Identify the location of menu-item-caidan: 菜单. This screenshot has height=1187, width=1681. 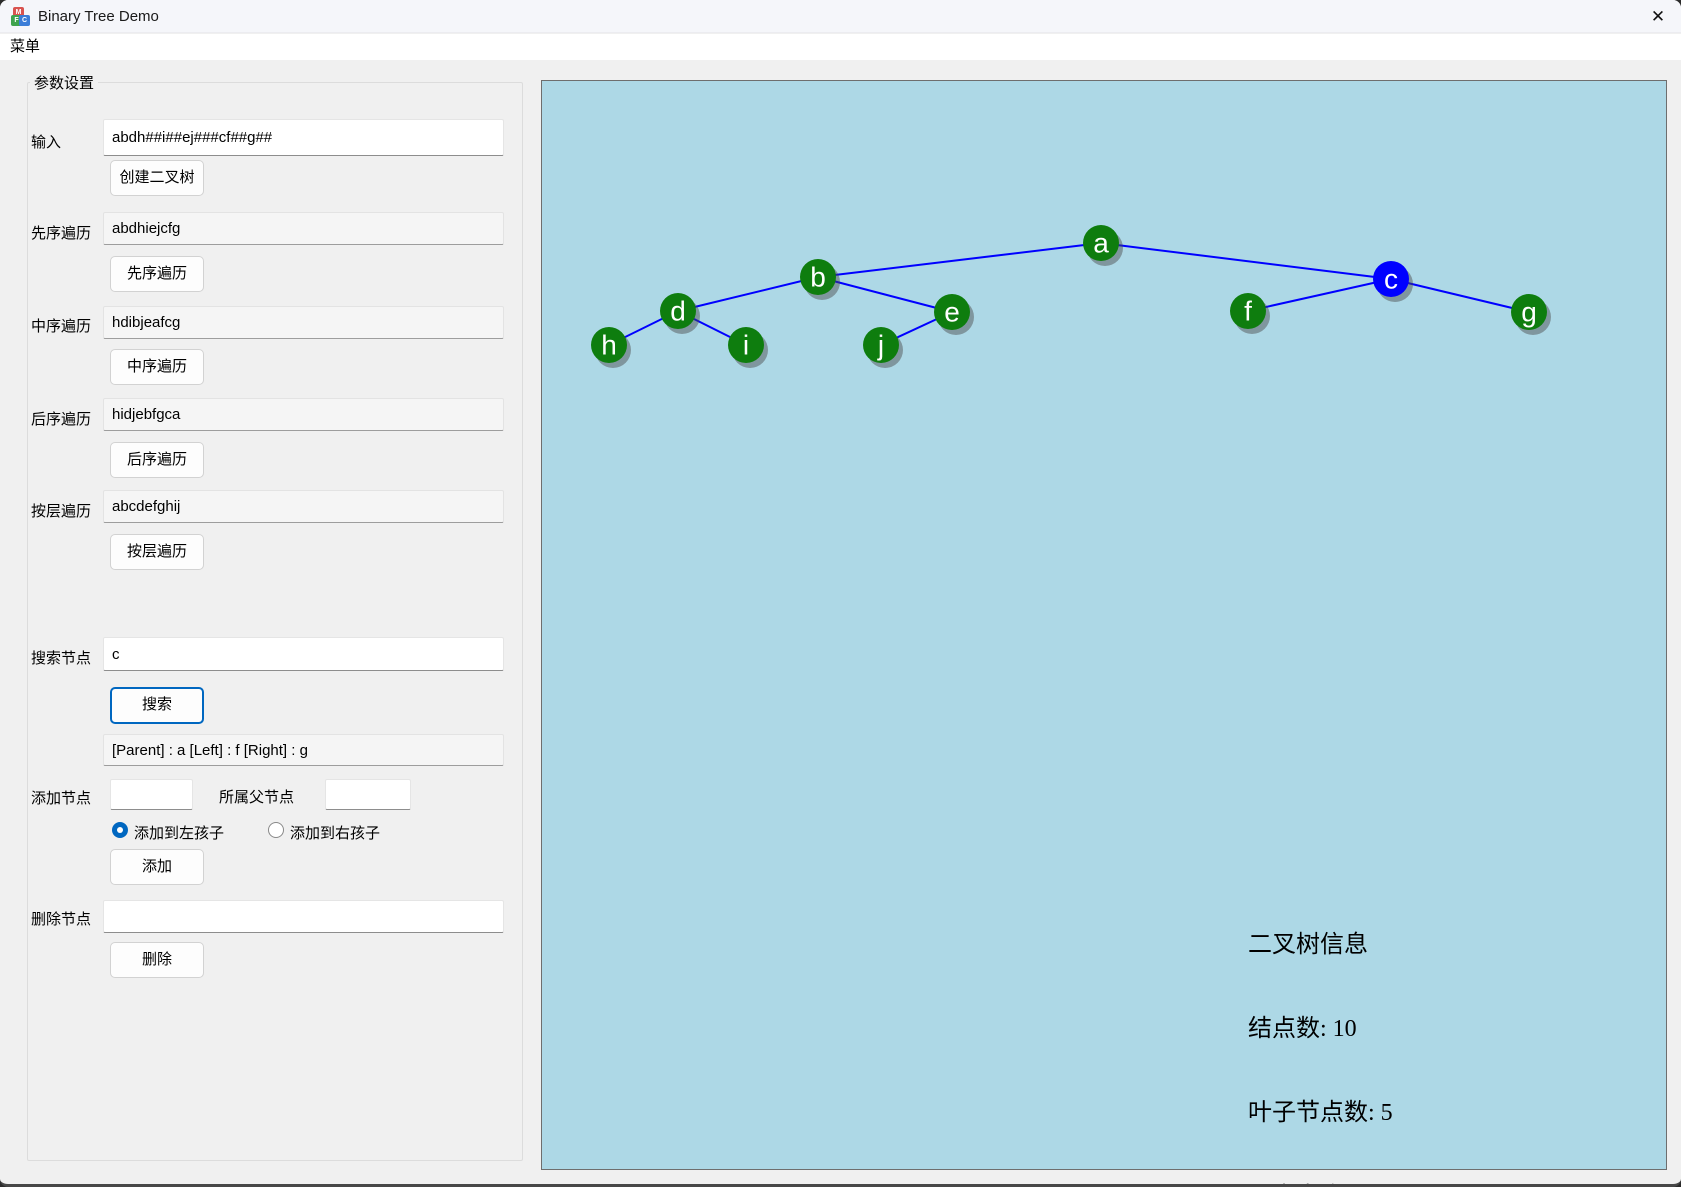
(25, 47).